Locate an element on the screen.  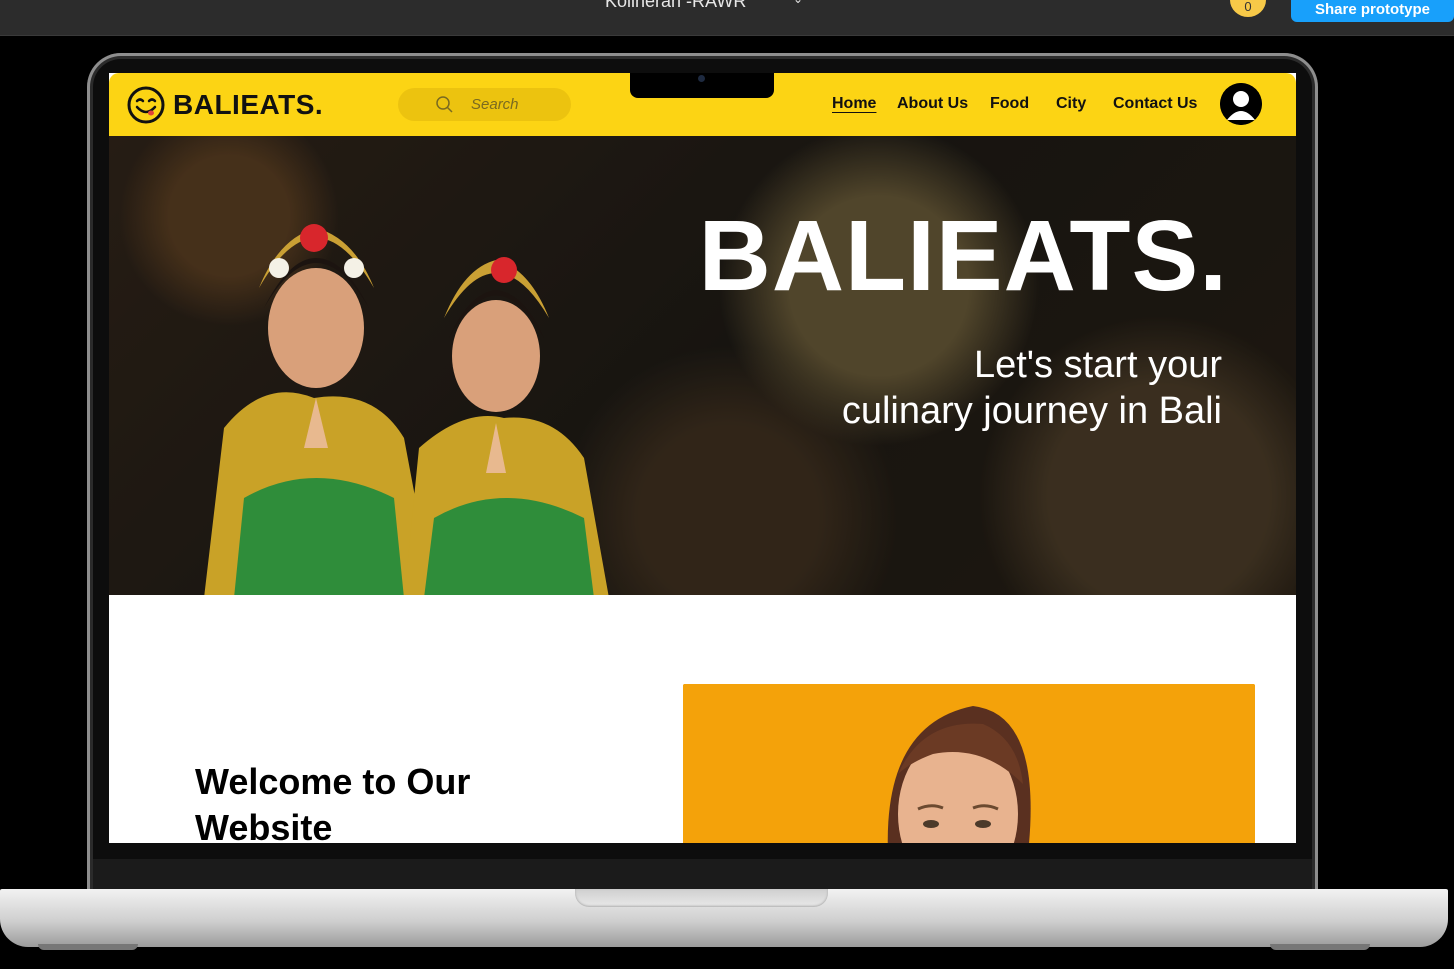
share-prototype-button: Share prototype is located at coordinates (1372, 11).